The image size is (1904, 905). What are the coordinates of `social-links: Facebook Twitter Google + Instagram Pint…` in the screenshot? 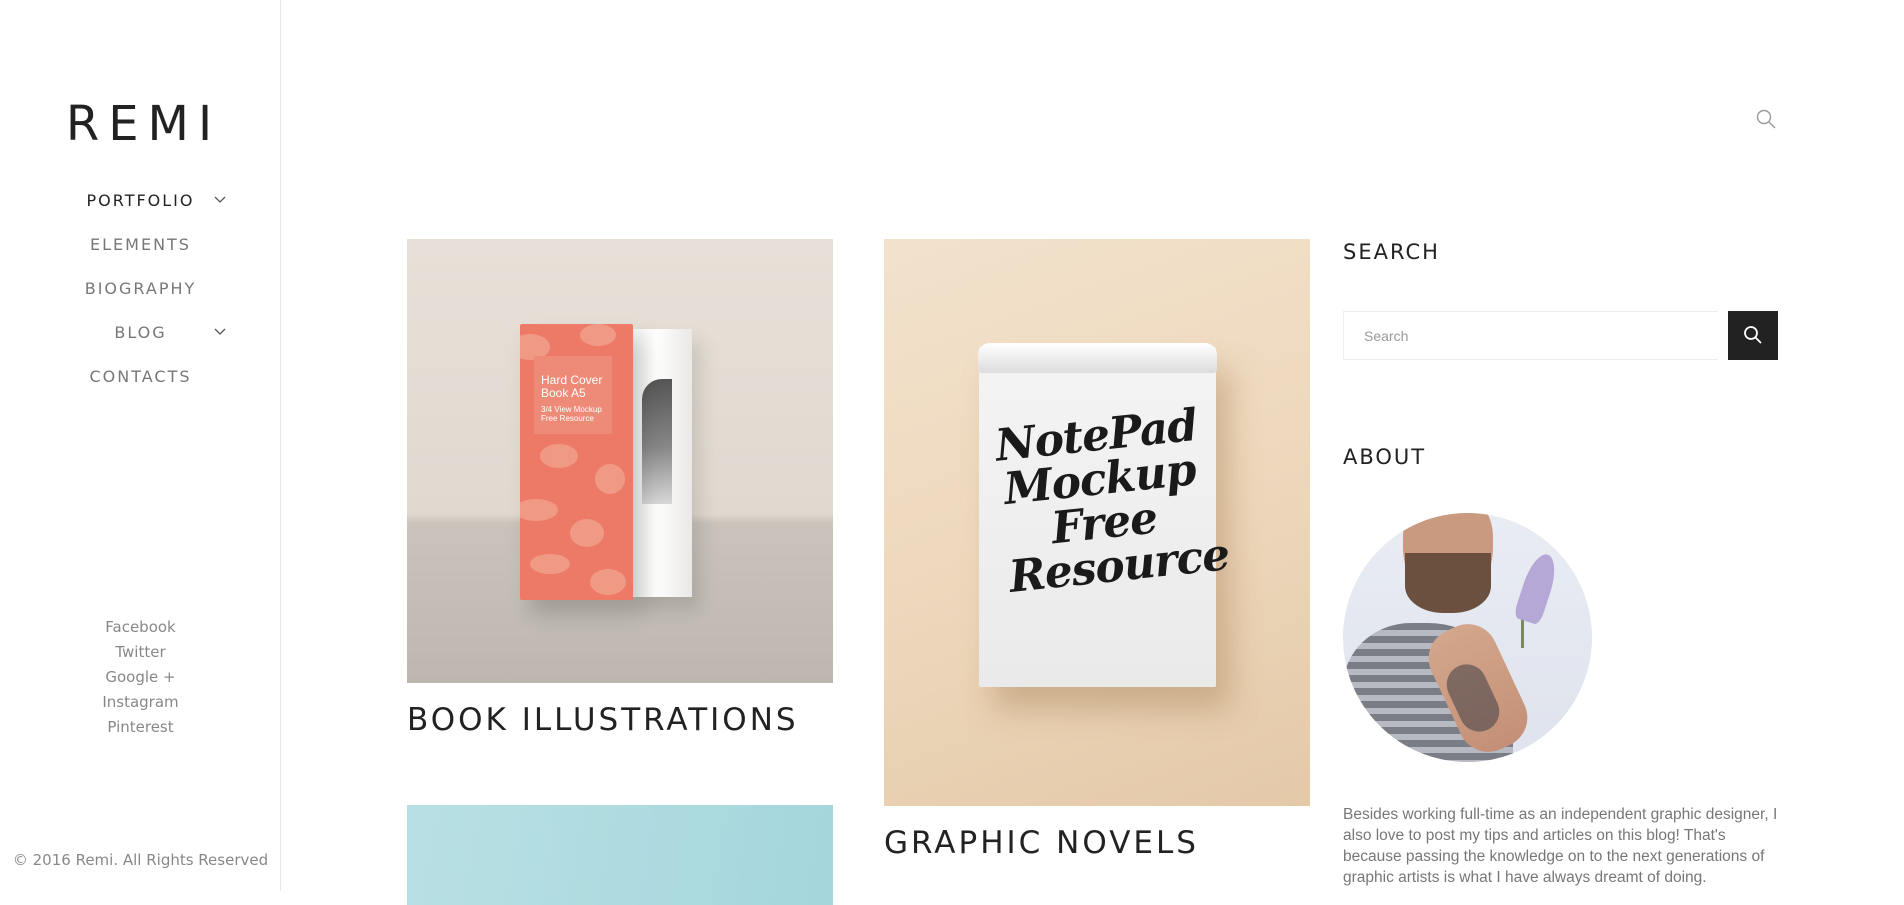 It's located at (140, 677).